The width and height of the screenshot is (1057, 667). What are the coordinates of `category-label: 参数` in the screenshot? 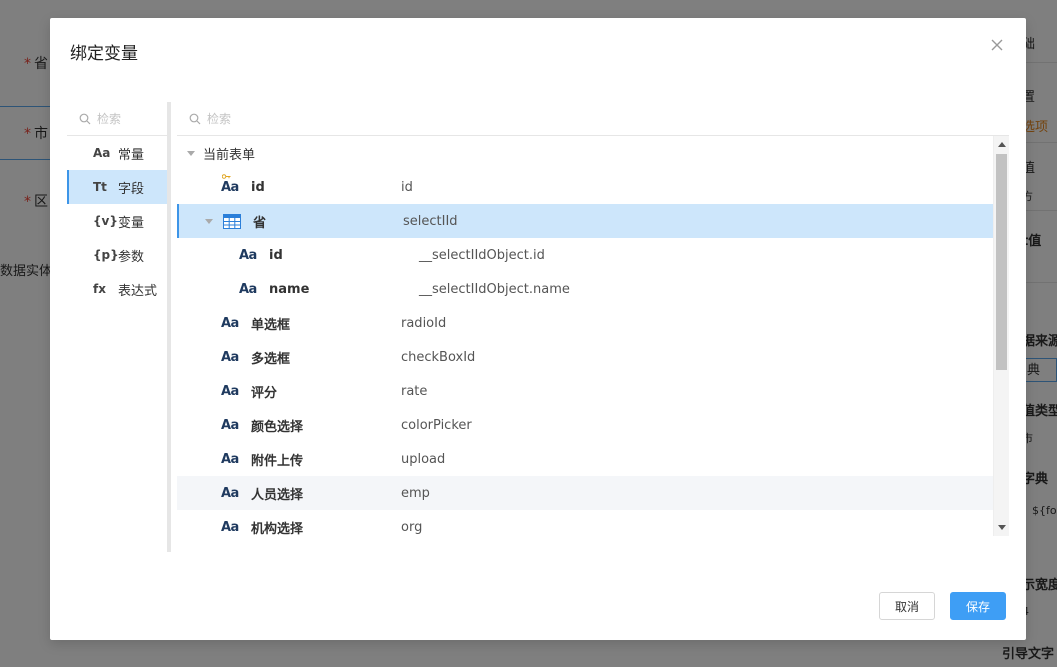 It's located at (131, 257).